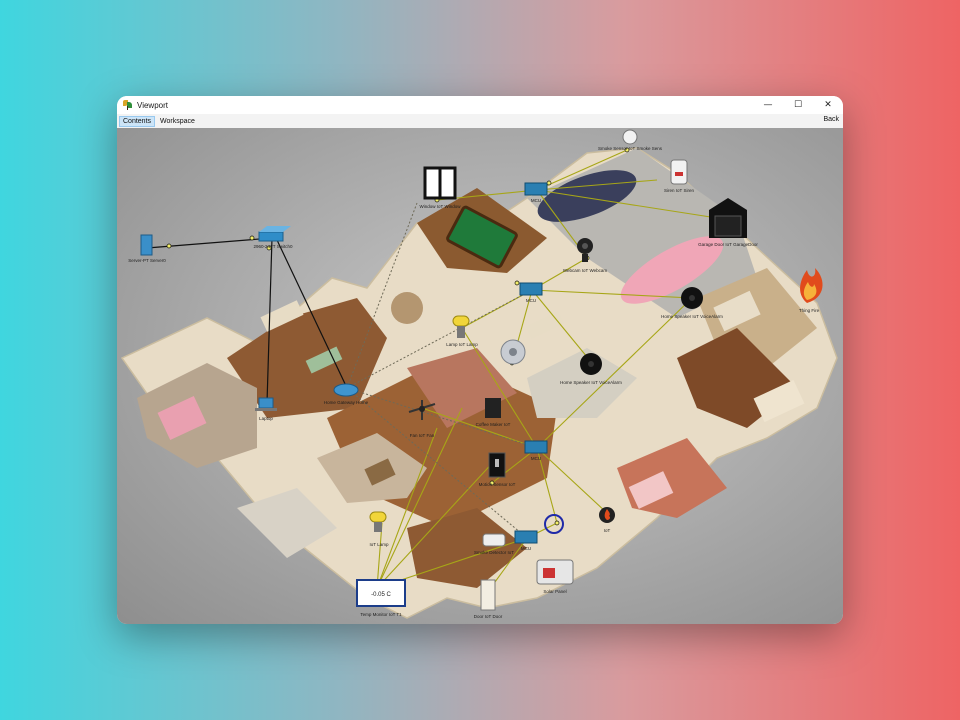  Describe the element at coordinates (554, 591) in the screenshot. I see `svg-text: Solar Panel` at that location.